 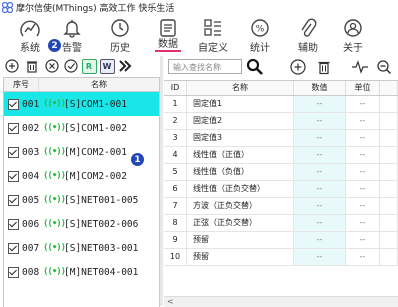 I want to click on nav-label-history: 历史, so click(x=120, y=48).